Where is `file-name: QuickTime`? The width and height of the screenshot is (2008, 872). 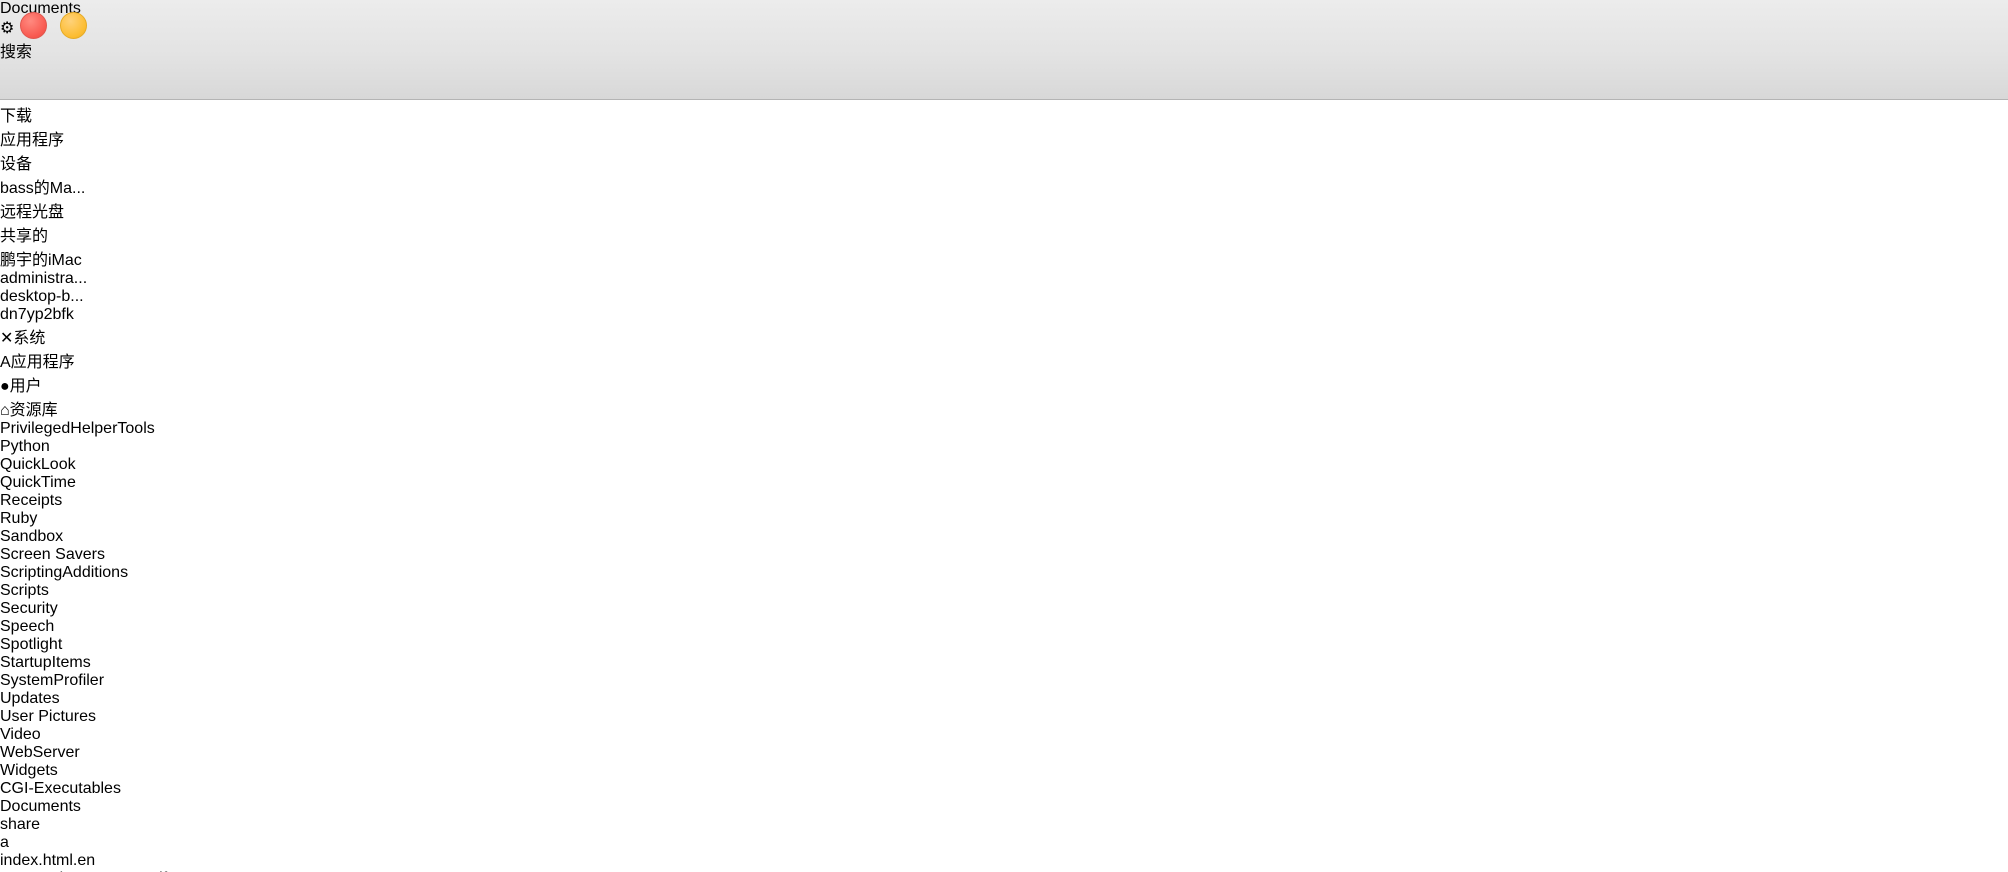
file-name: QuickTime is located at coordinates (38, 482).